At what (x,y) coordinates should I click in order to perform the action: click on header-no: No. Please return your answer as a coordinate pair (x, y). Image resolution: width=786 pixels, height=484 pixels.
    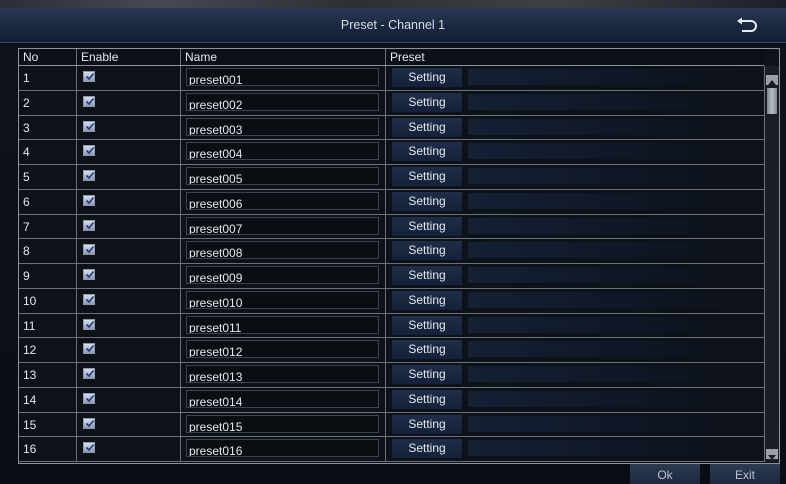
    Looking at the image, I should click on (48, 57).